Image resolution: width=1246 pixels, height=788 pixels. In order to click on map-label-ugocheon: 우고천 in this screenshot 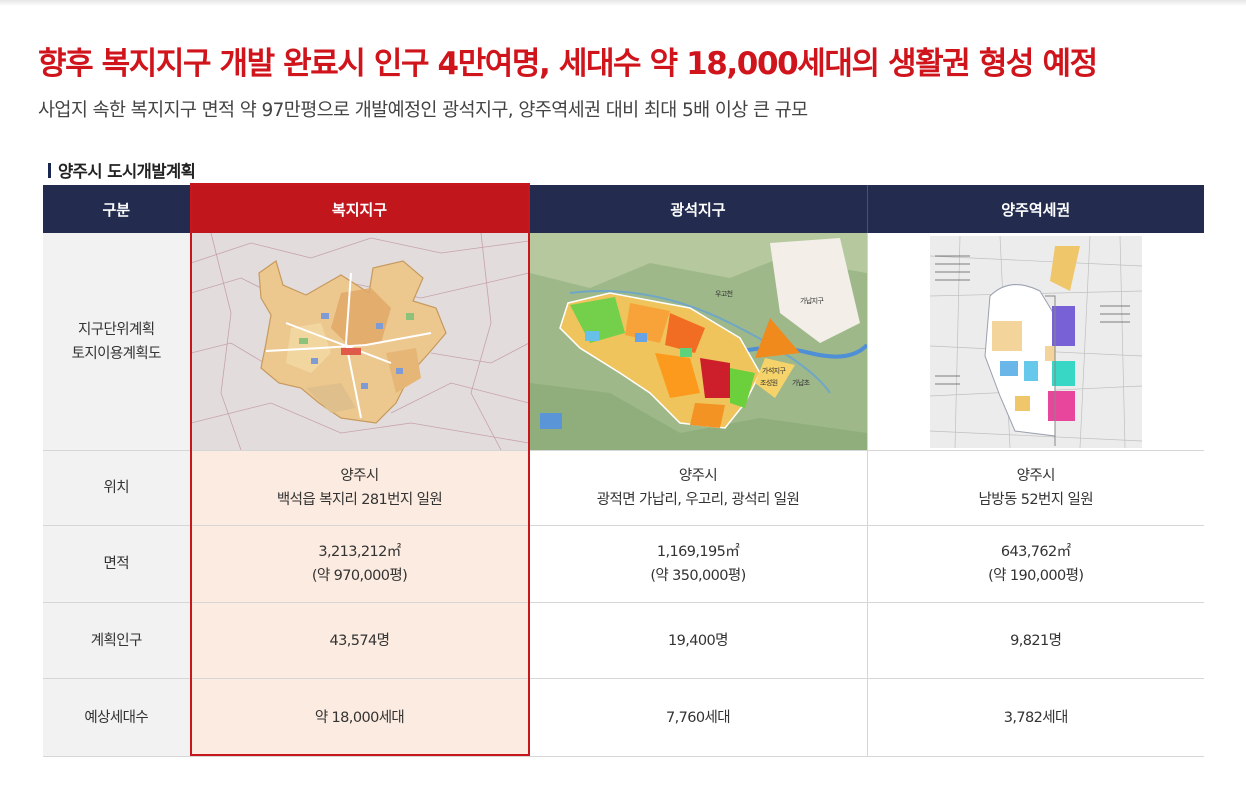, I will do `click(724, 293)`.